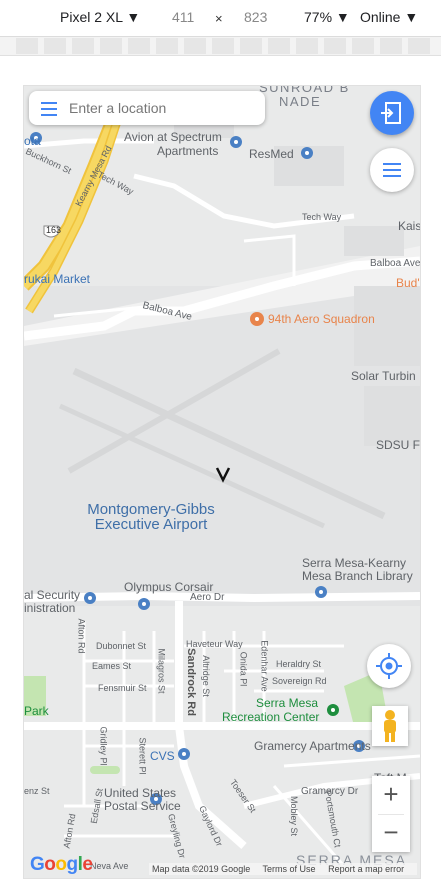 The width and height of the screenshot is (441, 893). I want to click on my-location-button, so click(389, 666).